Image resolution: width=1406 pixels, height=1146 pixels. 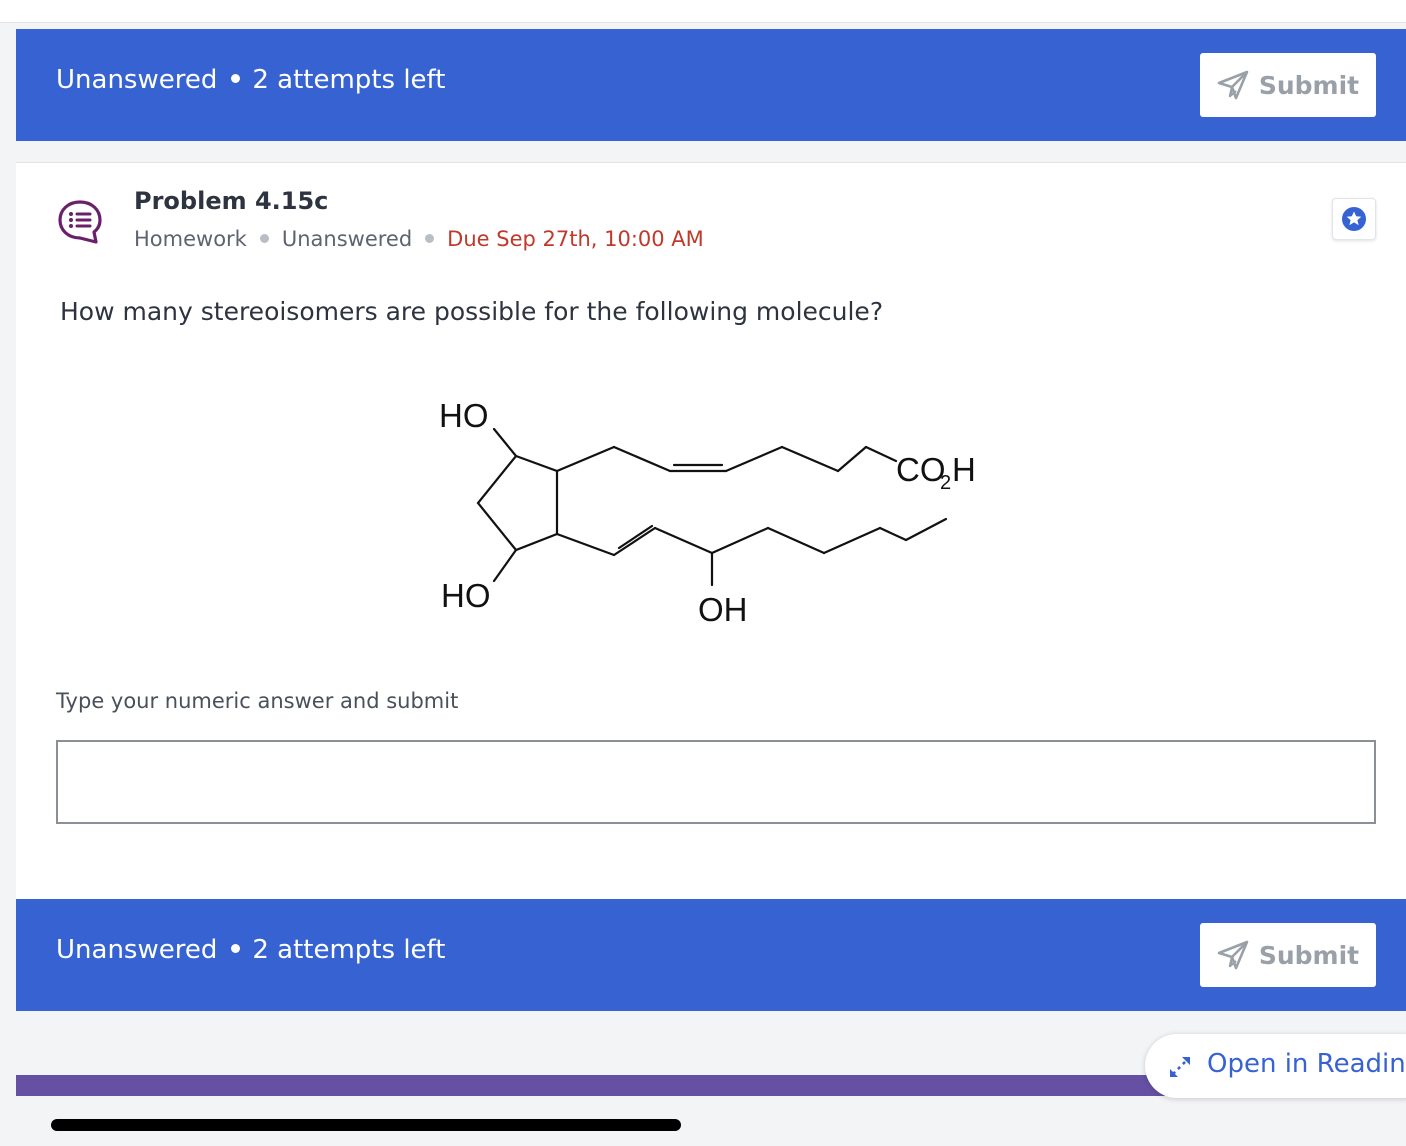 What do you see at coordinates (366, 1125) in the screenshot?
I see `home-indicator` at bounding box center [366, 1125].